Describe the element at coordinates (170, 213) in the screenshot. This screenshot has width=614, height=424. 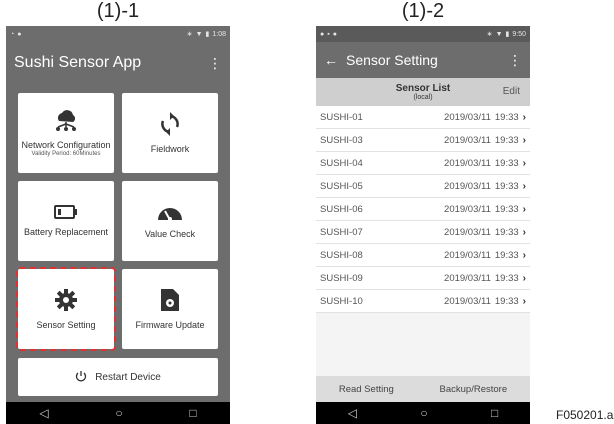
I see `gauge-icon` at that location.